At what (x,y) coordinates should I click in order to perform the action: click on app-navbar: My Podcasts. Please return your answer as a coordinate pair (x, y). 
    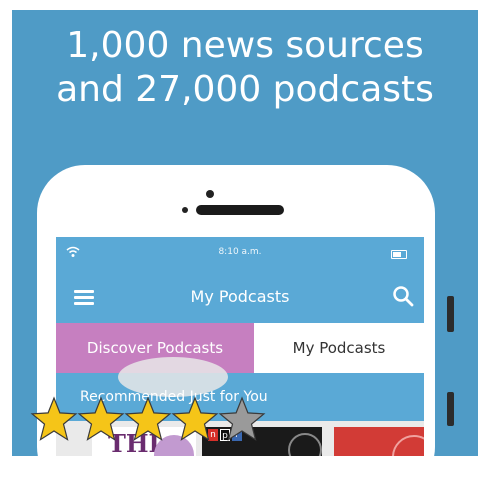
    Looking at the image, I should click on (240, 297).